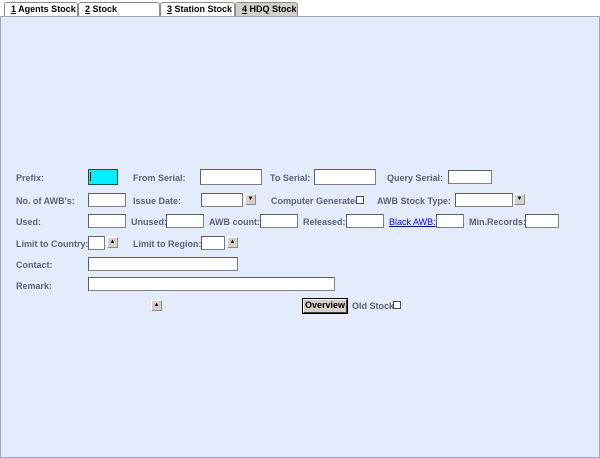 This screenshot has width=600, height=458. I want to click on released-input, so click(365, 221).